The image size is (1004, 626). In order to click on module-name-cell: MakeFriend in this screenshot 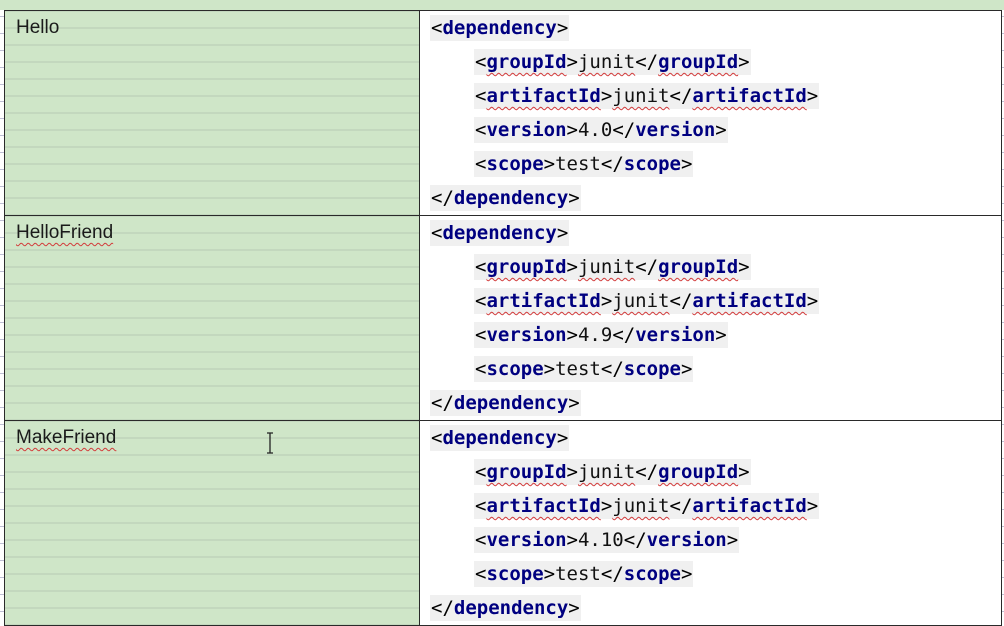, I will do `click(212, 523)`.